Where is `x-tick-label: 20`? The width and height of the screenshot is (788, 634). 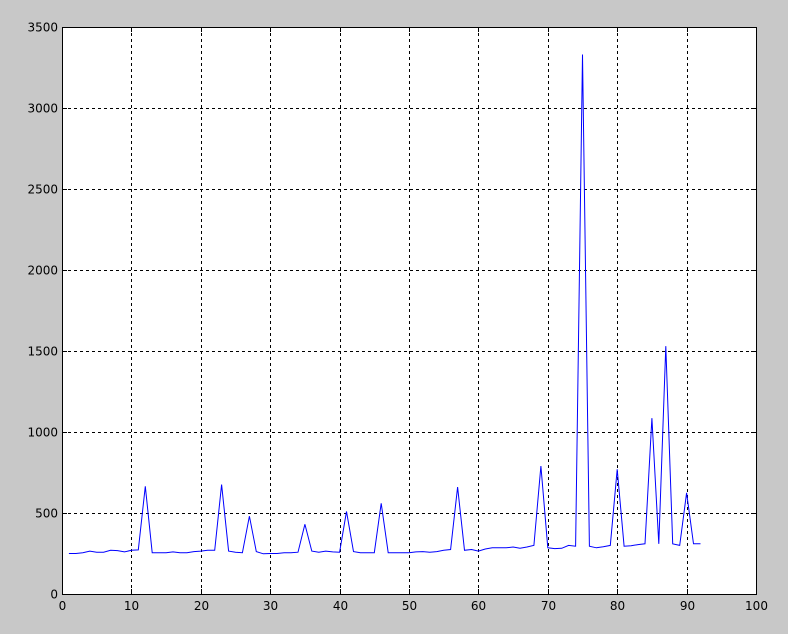
x-tick-label: 20 is located at coordinates (201, 606).